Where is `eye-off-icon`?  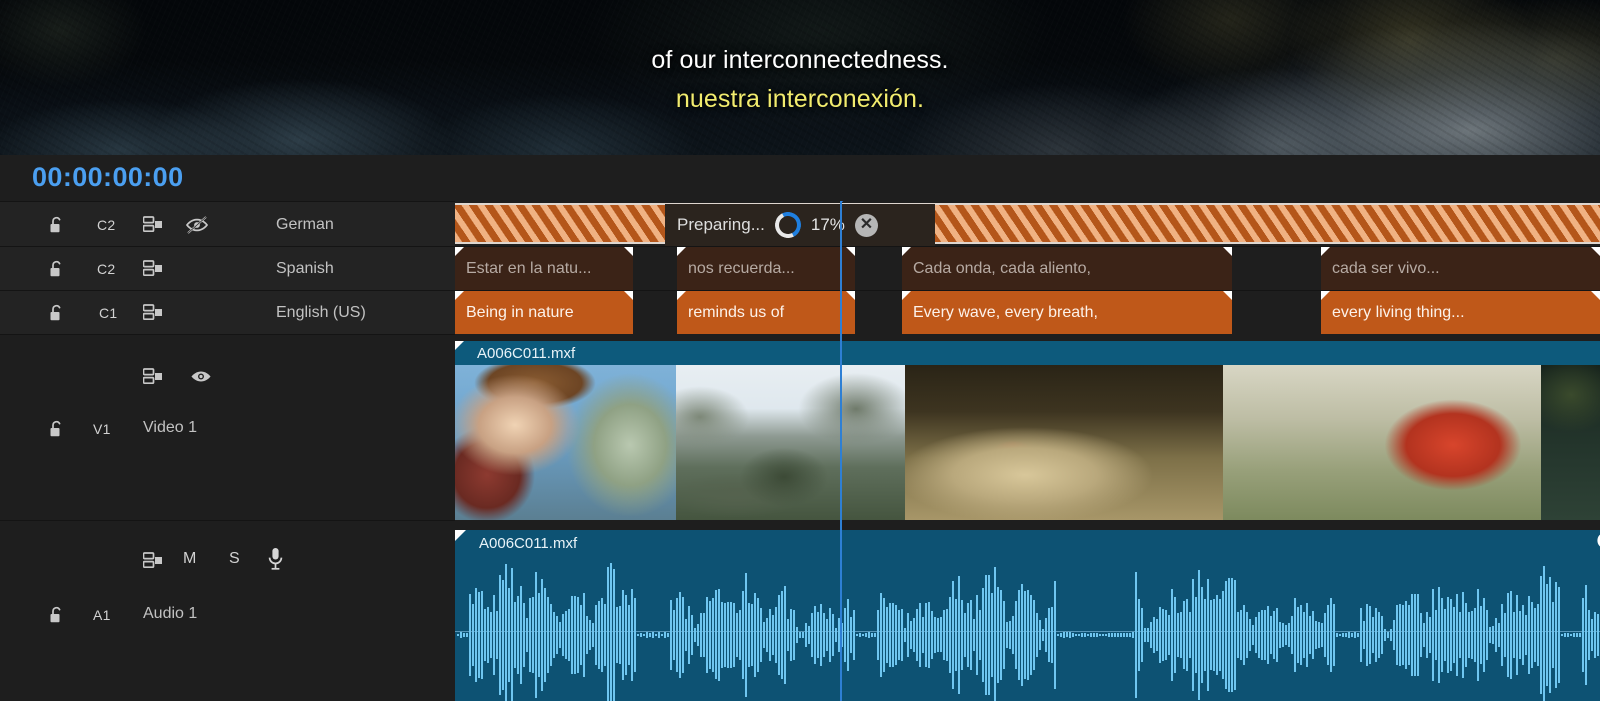 eye-off-icon is located at coordinates (197, 225).